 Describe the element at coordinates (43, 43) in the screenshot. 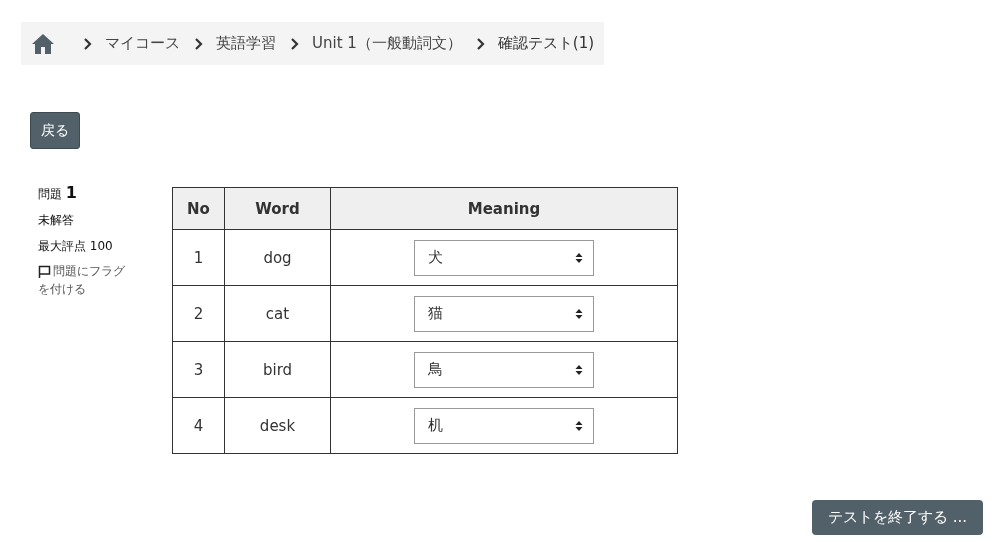

I see `home-icon` at that location.